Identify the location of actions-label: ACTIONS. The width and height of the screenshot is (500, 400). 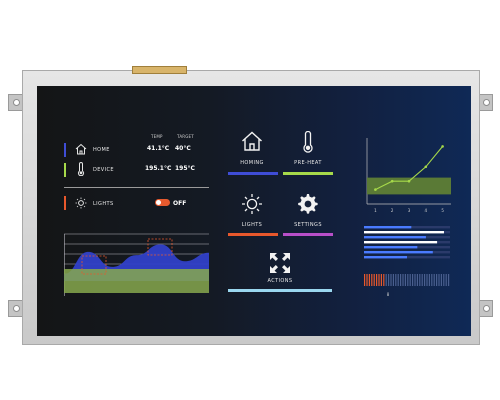
(280, 281).